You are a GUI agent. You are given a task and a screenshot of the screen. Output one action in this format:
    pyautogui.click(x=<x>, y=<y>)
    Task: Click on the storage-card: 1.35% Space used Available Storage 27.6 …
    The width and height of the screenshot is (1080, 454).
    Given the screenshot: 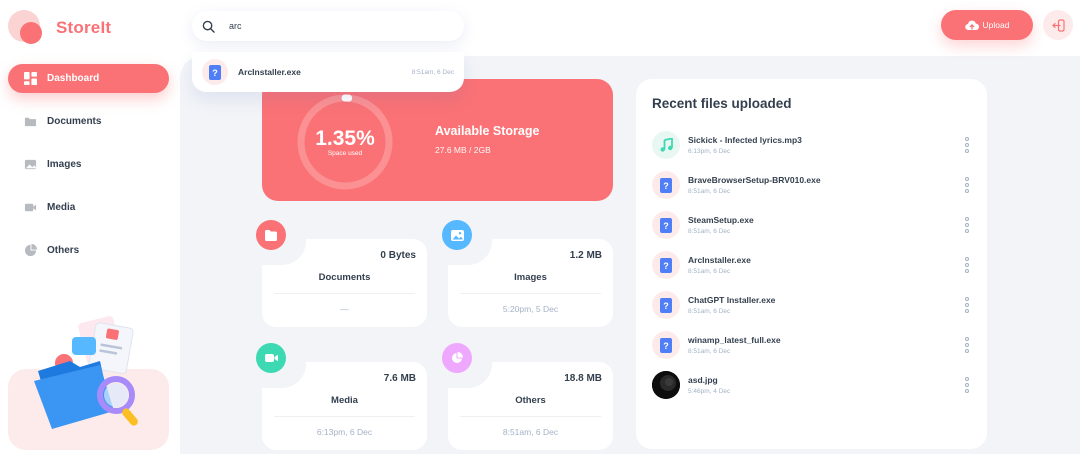 What is the action you would take?
    pyautogui.click(x=437, y=140)
    